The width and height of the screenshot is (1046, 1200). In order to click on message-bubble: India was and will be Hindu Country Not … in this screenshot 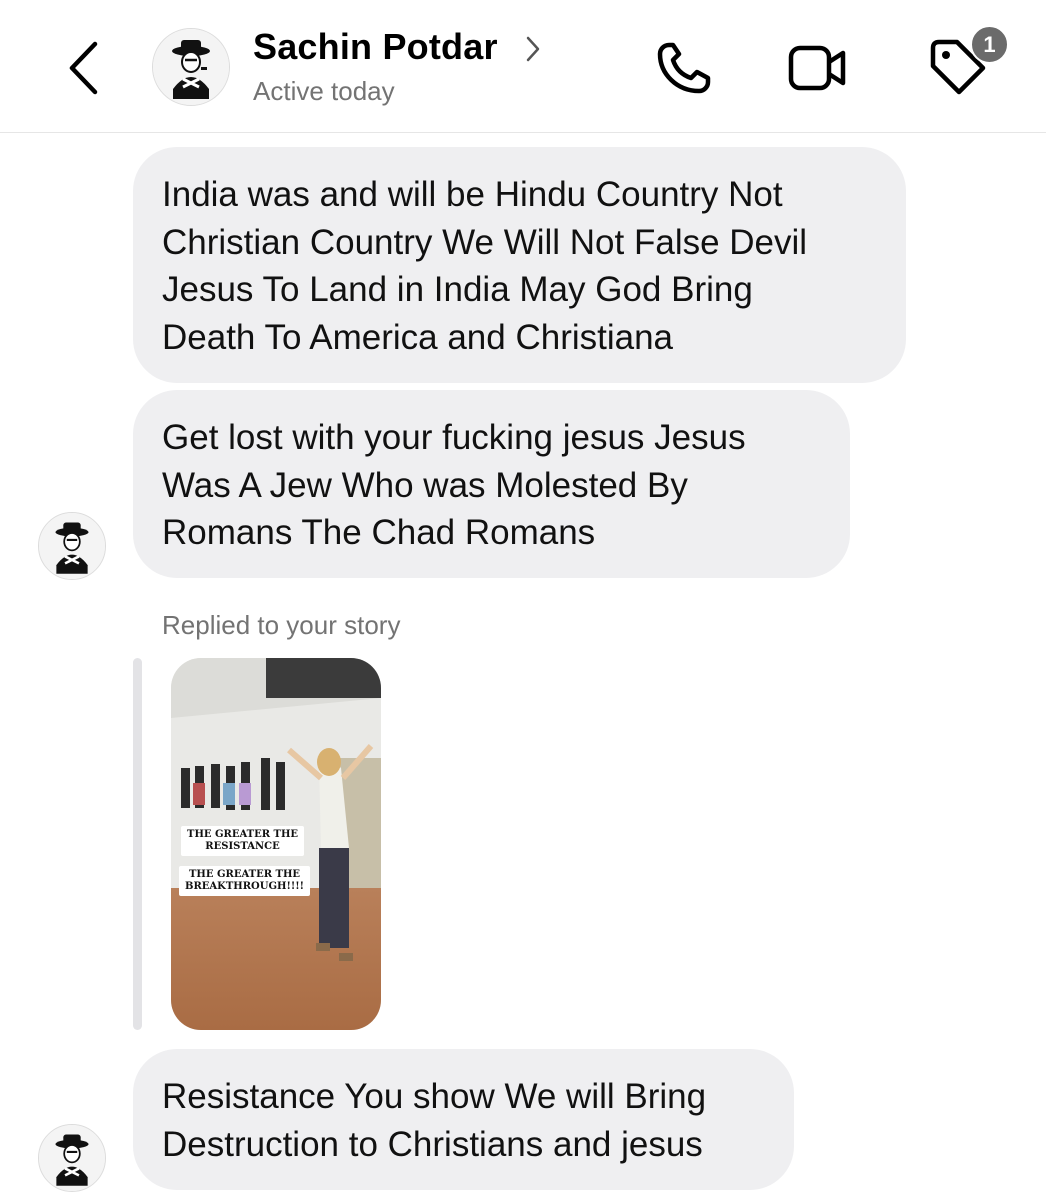, I will do `click(519, 265)`.